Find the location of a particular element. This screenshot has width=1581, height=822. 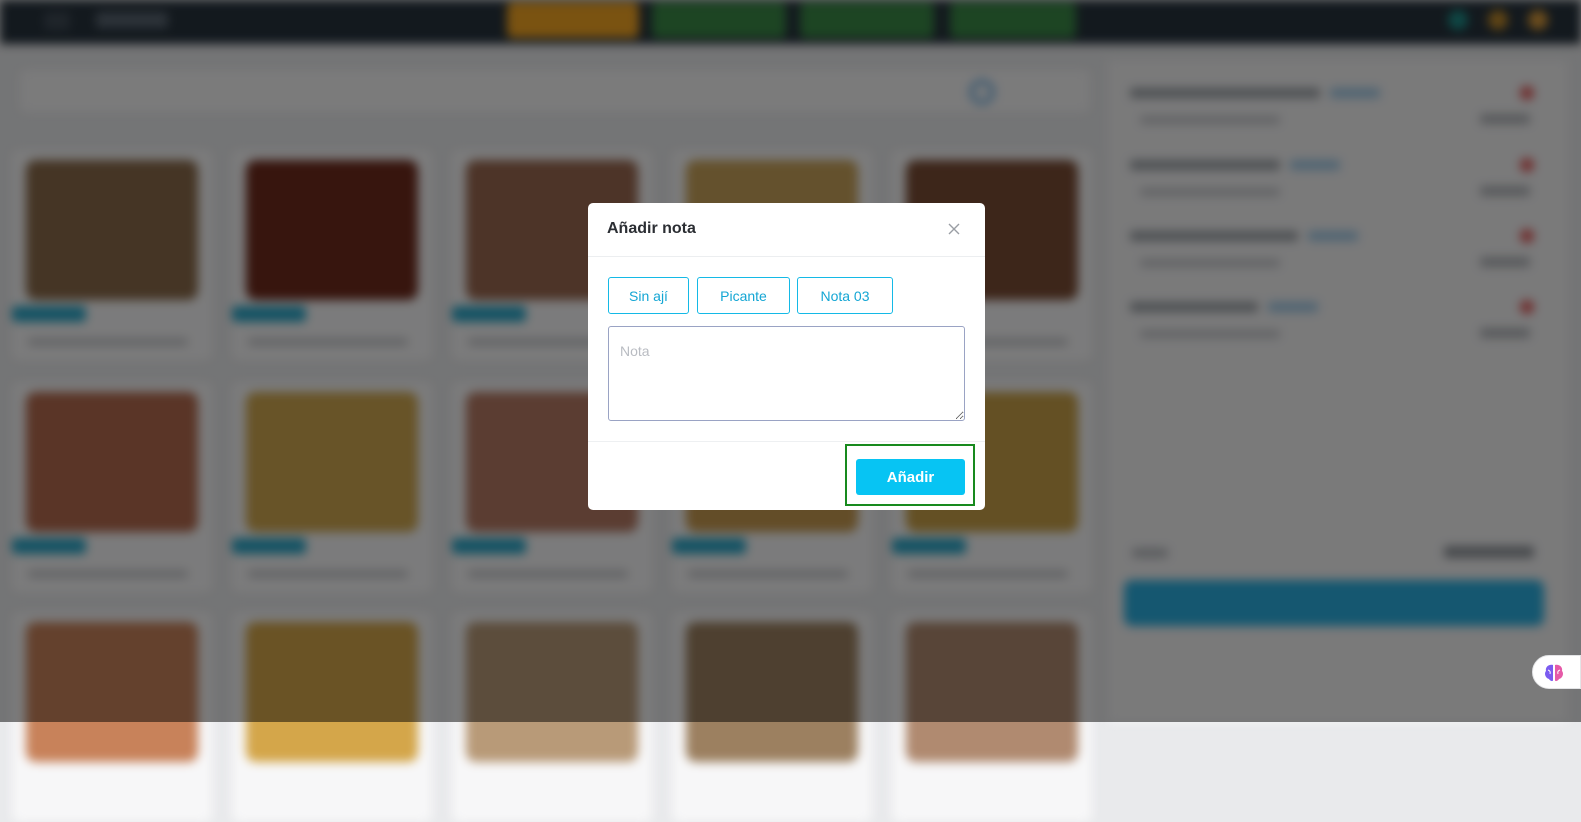

quick-note-picante: Picante is located at coordinates (743, 295).